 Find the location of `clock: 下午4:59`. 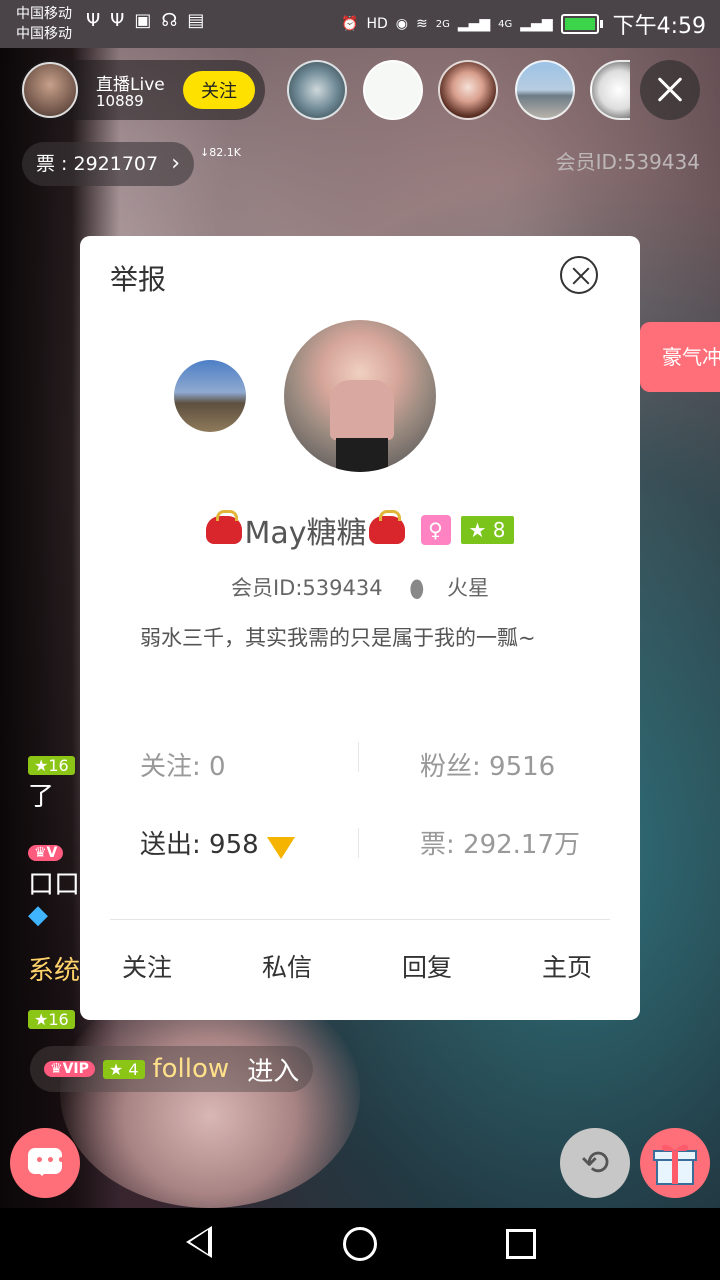

clock: 下午4:59 is located at coordinates (659, 26).